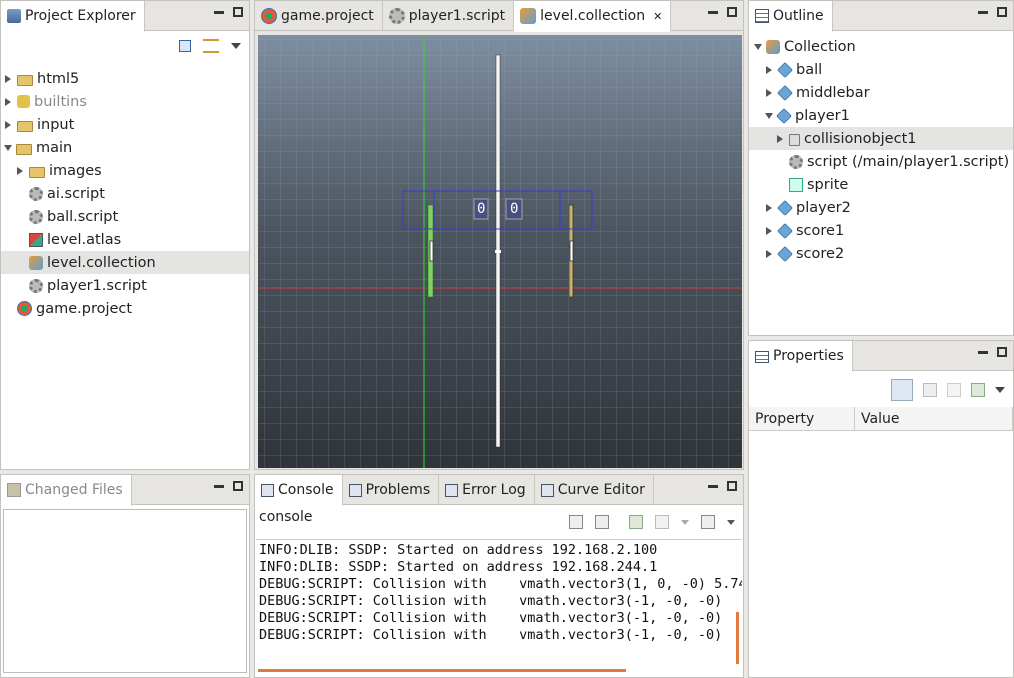  What do you see at coordinates (228, 486) in the screenshot?
I see `changed-files-window-buttons` at bounding box center [228, 486].